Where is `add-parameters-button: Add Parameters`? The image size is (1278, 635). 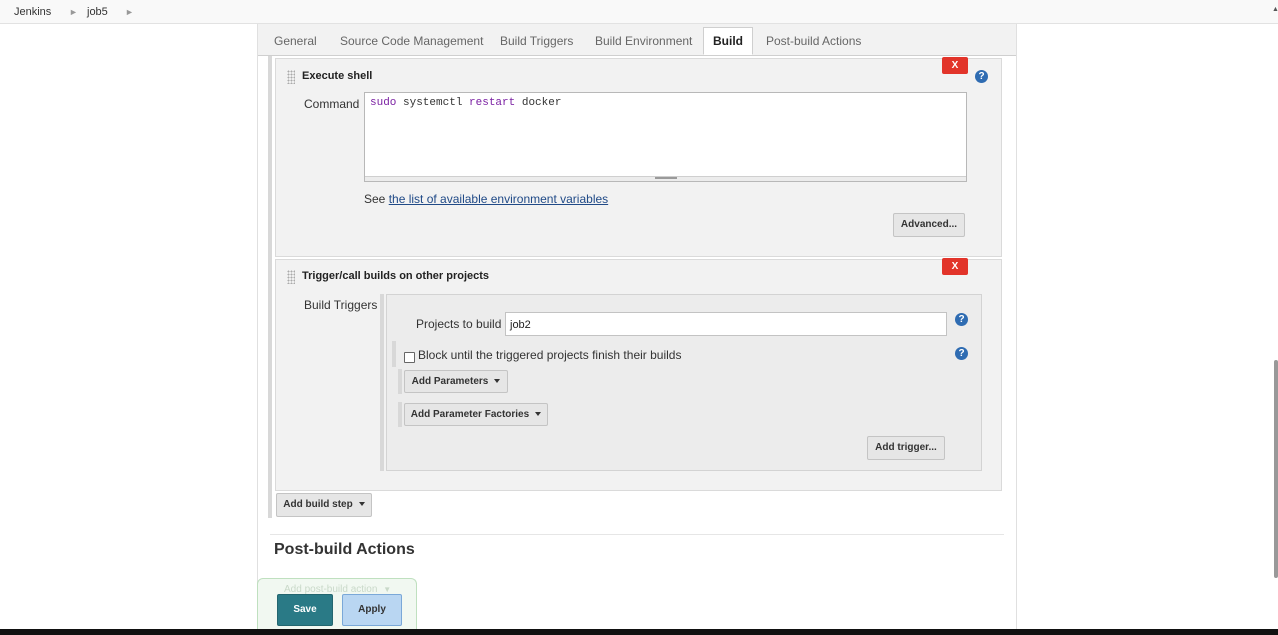 add-parameters-button: Add Parameters is located at coordinates (456, 381).